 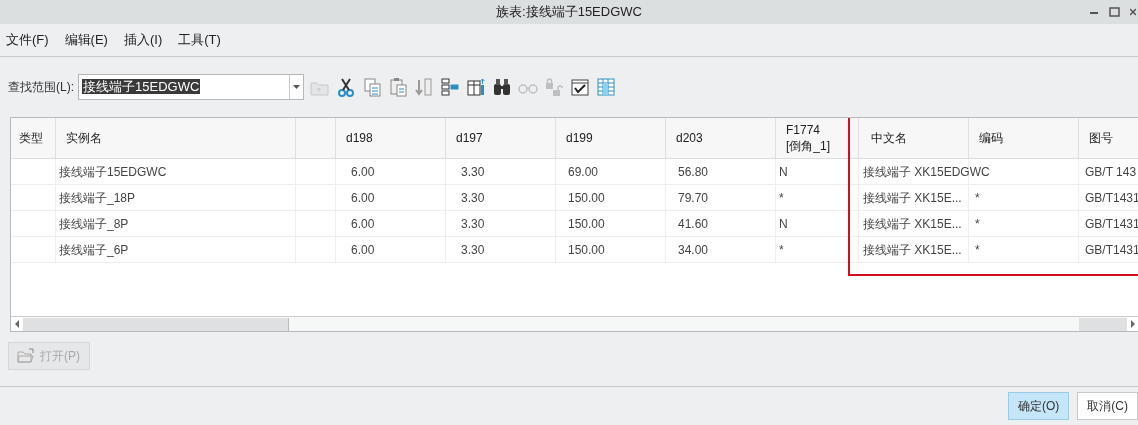 What do you see at coordinates (199, 40) in the screenshot?
I see `menu-item: 工具(T)` at bounding box center [199, 40].